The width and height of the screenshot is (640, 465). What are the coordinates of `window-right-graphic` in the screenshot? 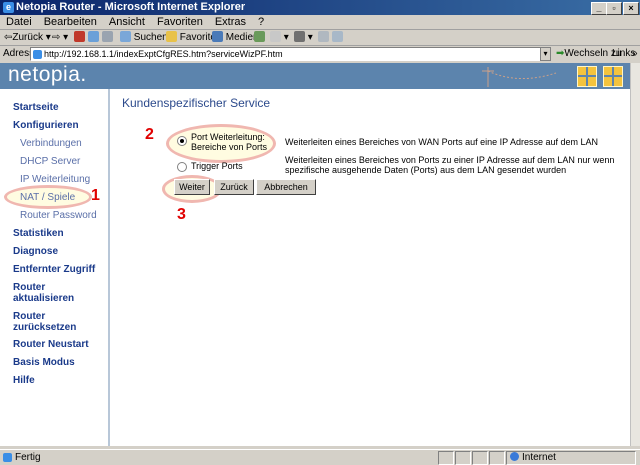 It's located at (613, 76).